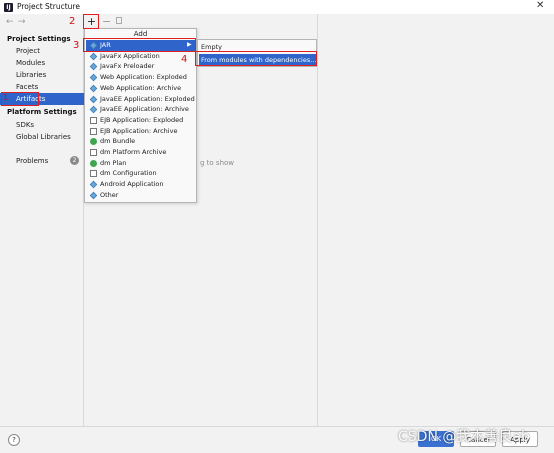 This screenshot has height=453, width=554. I want to click on nav-item-project: Project, so click(42, 51).